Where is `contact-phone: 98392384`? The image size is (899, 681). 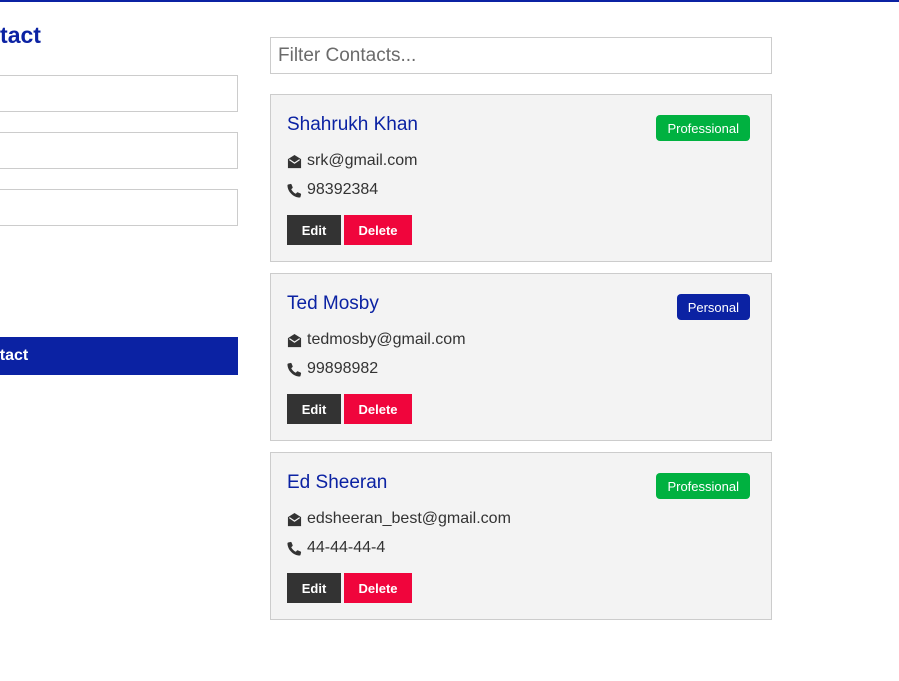 contact-phone: 98392384 is located at coordinates (343, 189).